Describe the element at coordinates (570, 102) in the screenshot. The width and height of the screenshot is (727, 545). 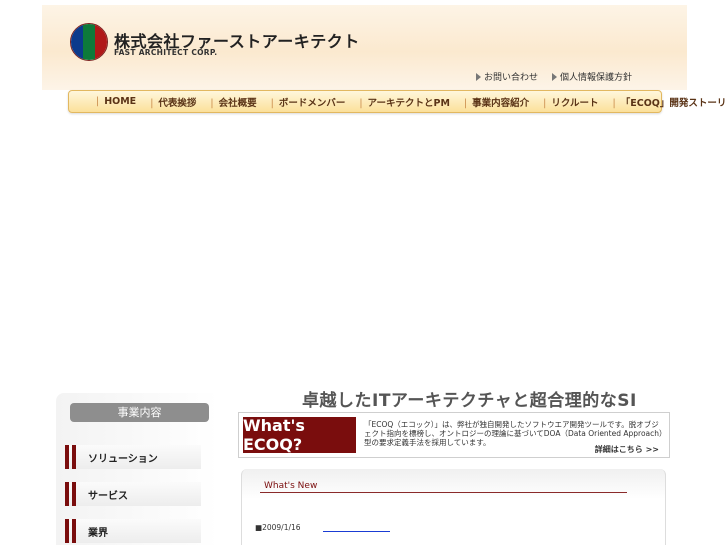
I see `nav-recruit: リクルート` at that location.